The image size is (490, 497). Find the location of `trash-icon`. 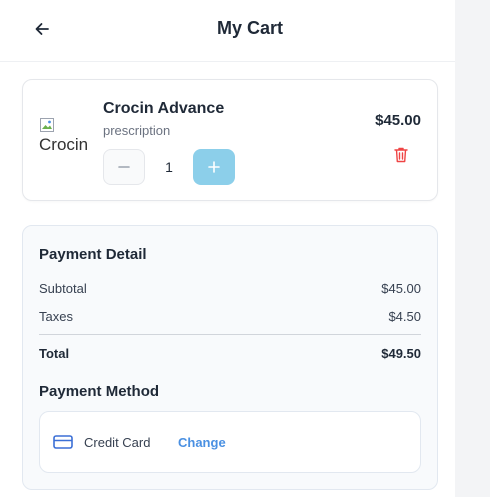

trash-icon is located at coordinates (401, 155).